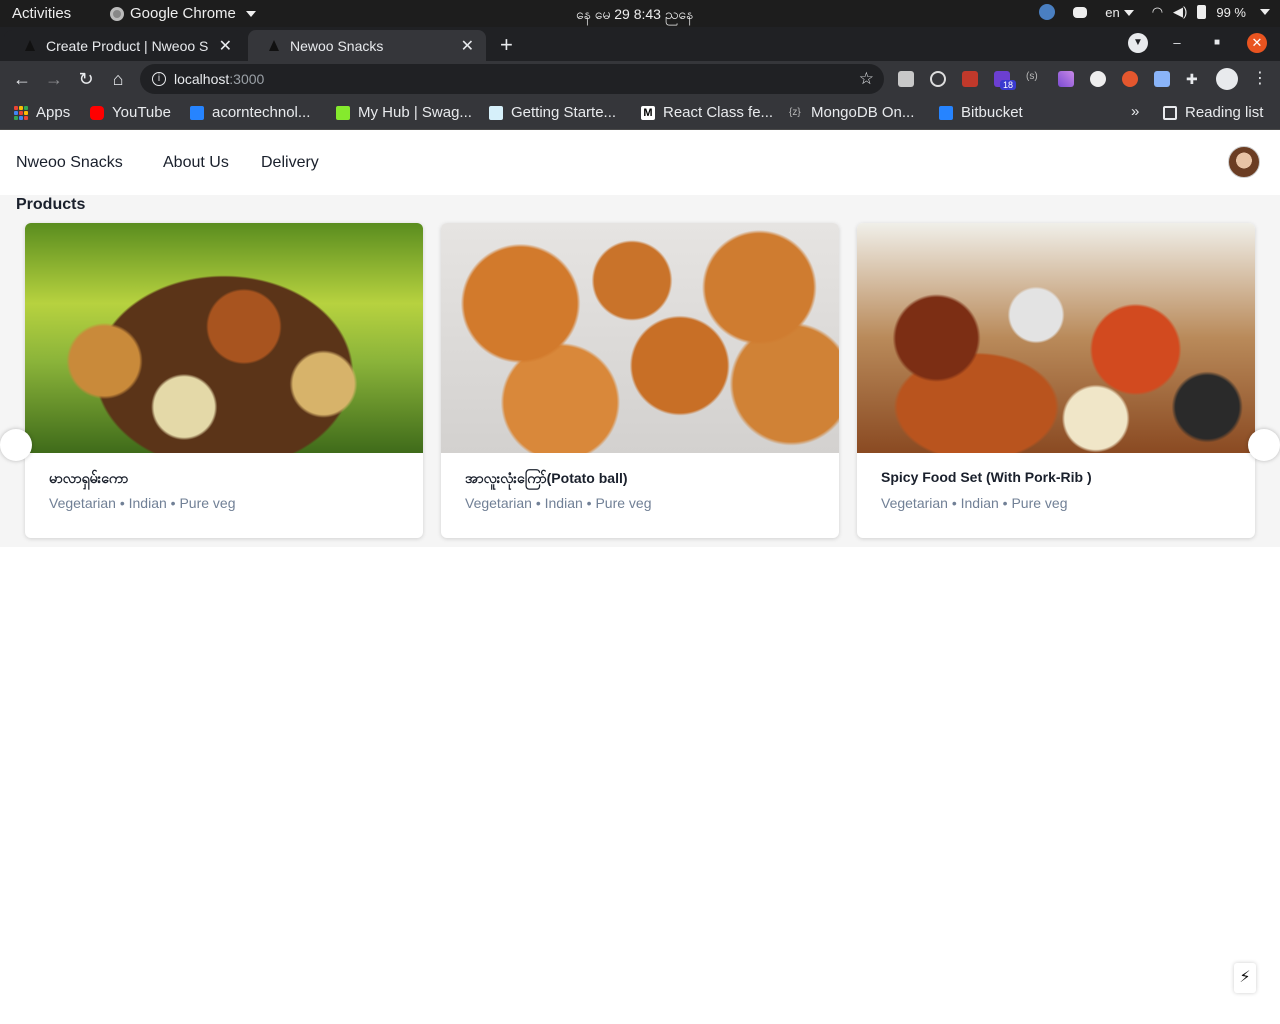 Image resolution: width=1280 pixels, height=1024 pixels. I want to click on language-indicator: en, so click(1119, 12).